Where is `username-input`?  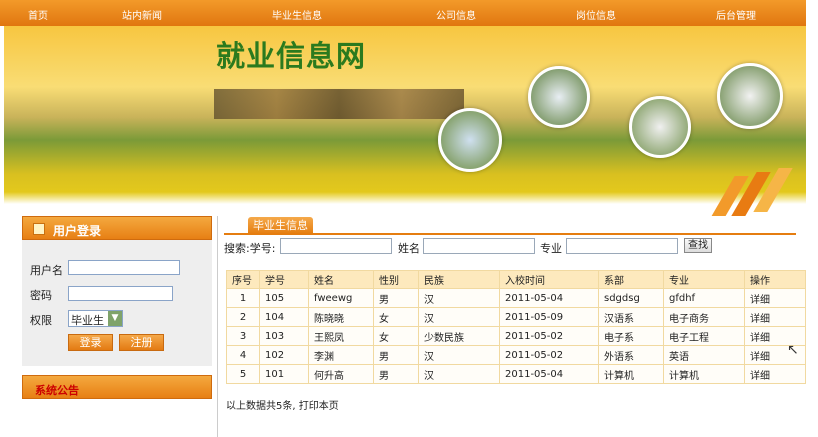
username-input is located at coordinates (124, 267).